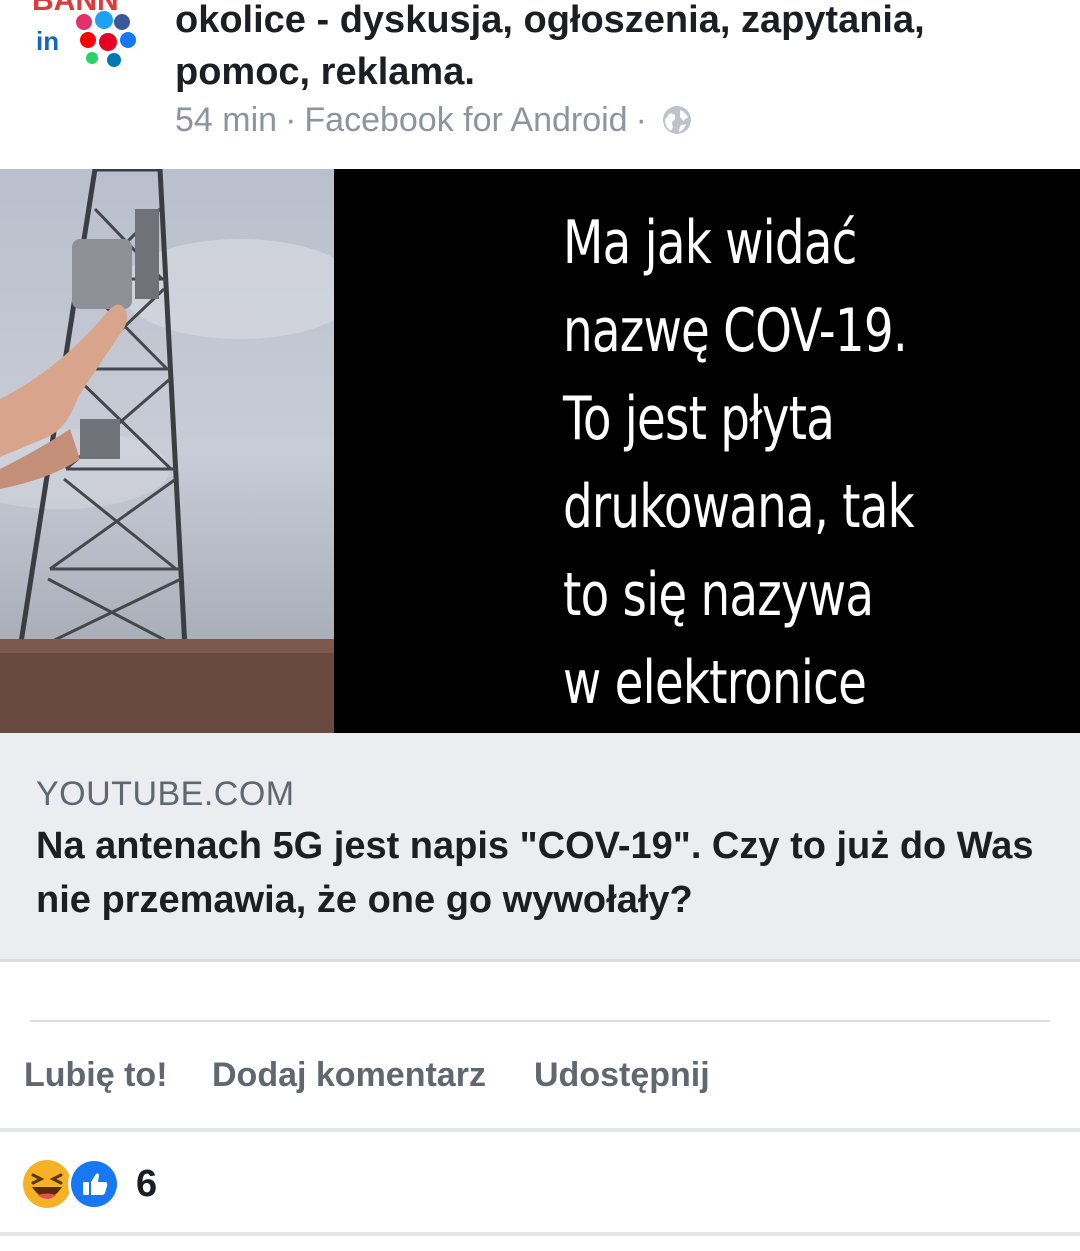 This screenshot has height=1251, width=1080. What do you see at coordinates (466, 119) in the screenshot?
I see `post-source: Facebook for Android` at bounding box center [466, 119].